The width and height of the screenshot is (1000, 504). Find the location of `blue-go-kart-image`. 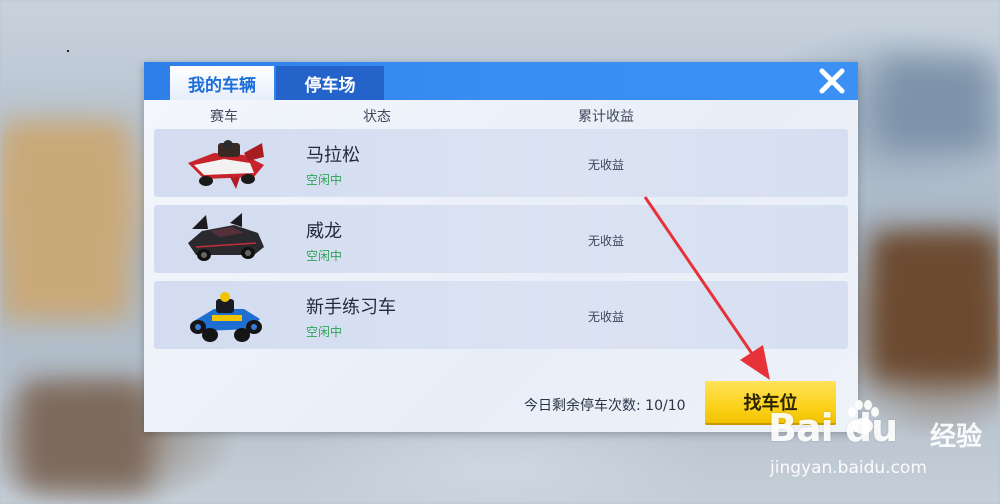

blue-go-kart-image is located at coordinates (226, 317).